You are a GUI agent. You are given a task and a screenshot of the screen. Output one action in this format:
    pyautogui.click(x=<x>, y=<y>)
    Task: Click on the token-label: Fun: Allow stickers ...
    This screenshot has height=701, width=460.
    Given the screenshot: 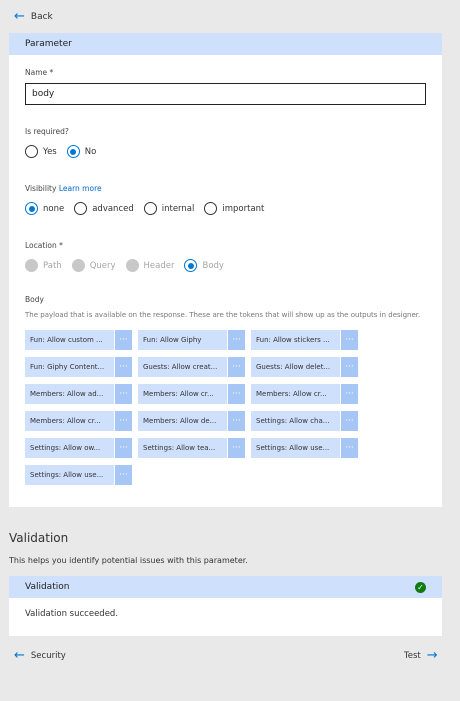 What is the action you would take?
    pyautogui.click(x=295, y=340)
    